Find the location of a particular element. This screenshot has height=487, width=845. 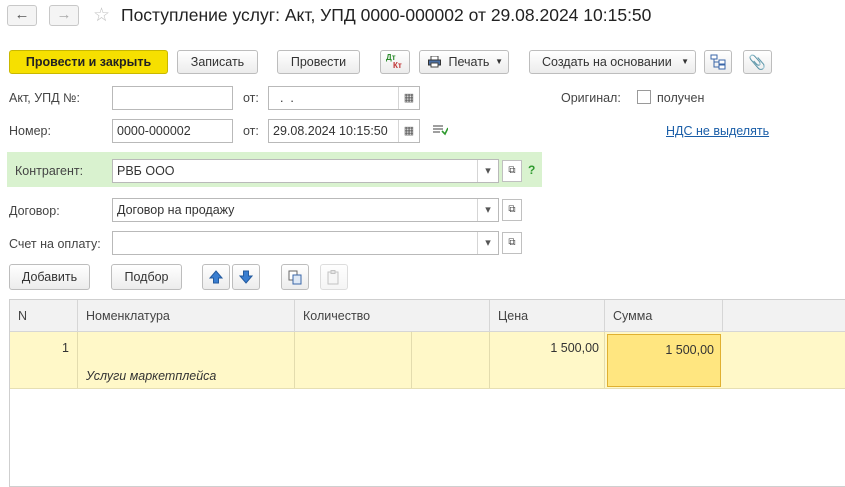

move-up-button is located at coordinates (216, 277).